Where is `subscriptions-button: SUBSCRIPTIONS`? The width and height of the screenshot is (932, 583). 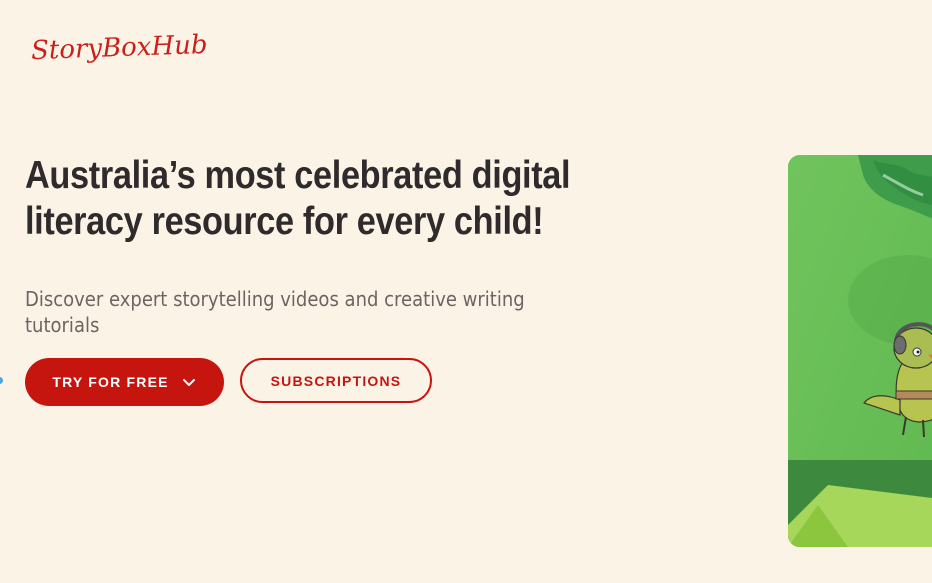
subscriptions-button: SUBSCRIPTIONS is located at coordinates (336, 380).